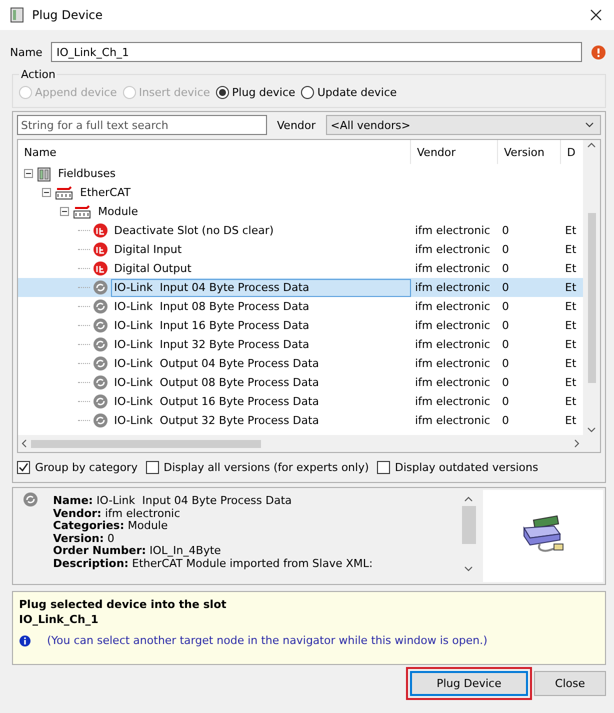 The height and width of the screenshot is (713, 614). What do you see at coordinates (142, 125) in the screenshot?
I see `search-field: String for a full text search` at bounding box center [142, 125].